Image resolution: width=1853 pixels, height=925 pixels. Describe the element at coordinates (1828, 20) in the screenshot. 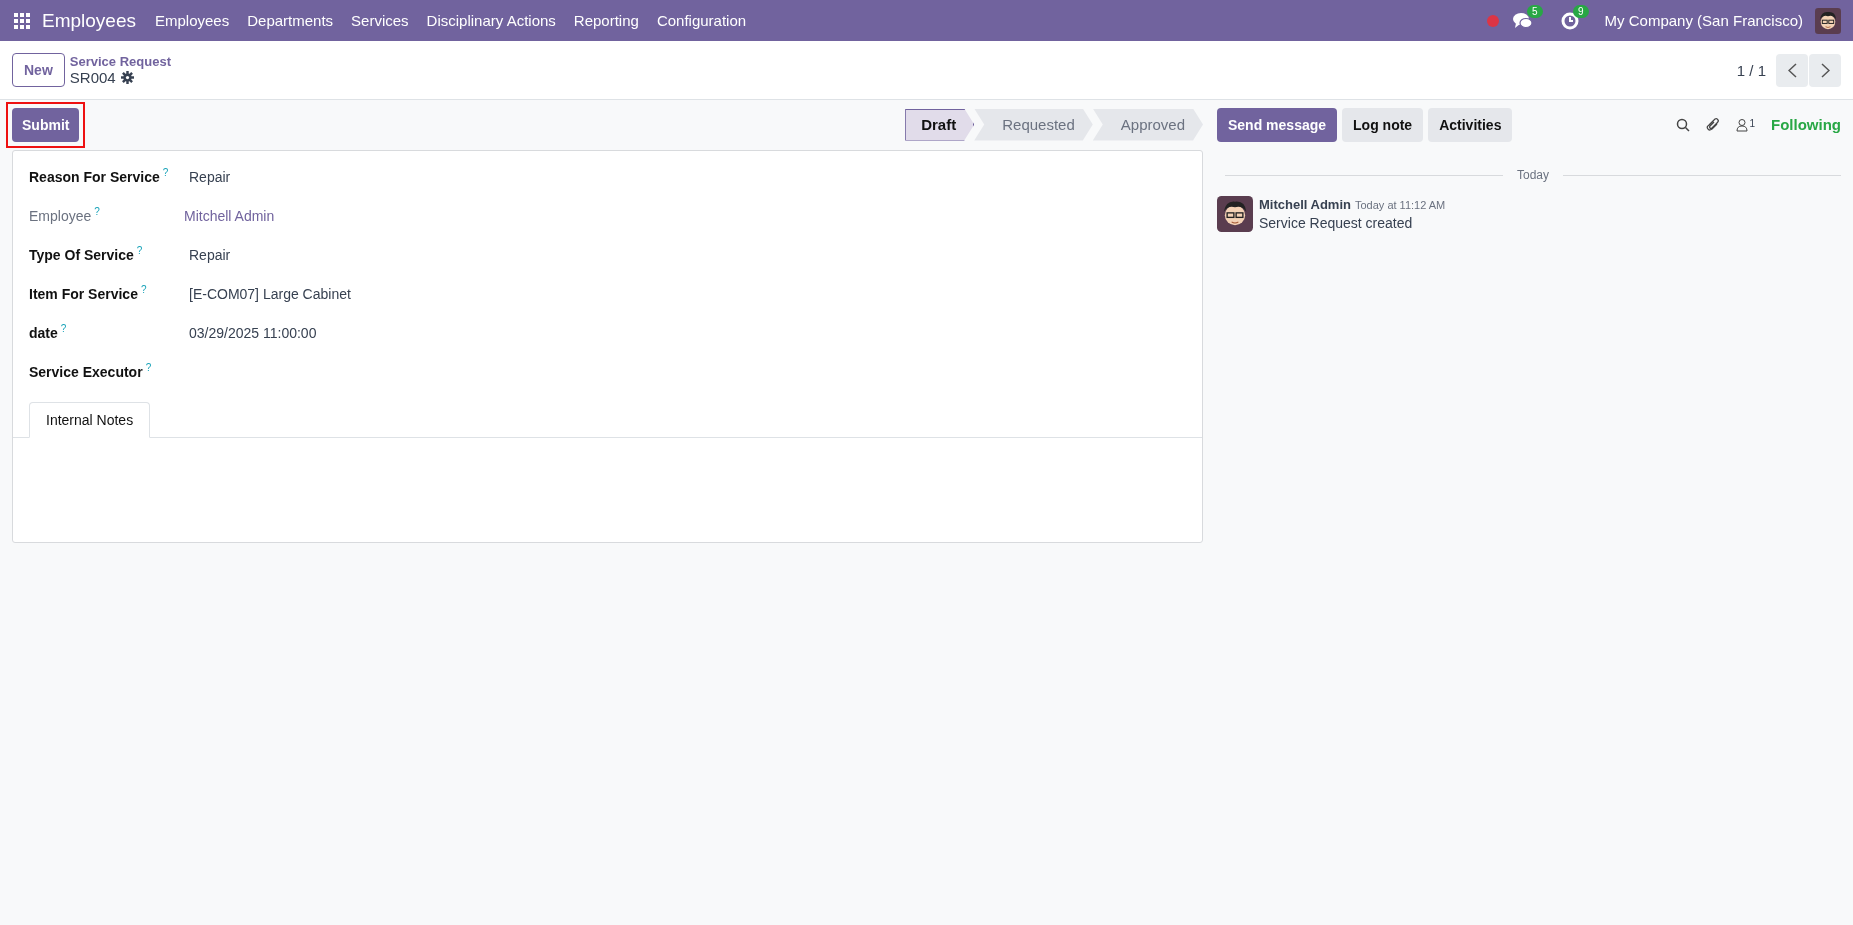

I see `user-avatar-icon` at that location.